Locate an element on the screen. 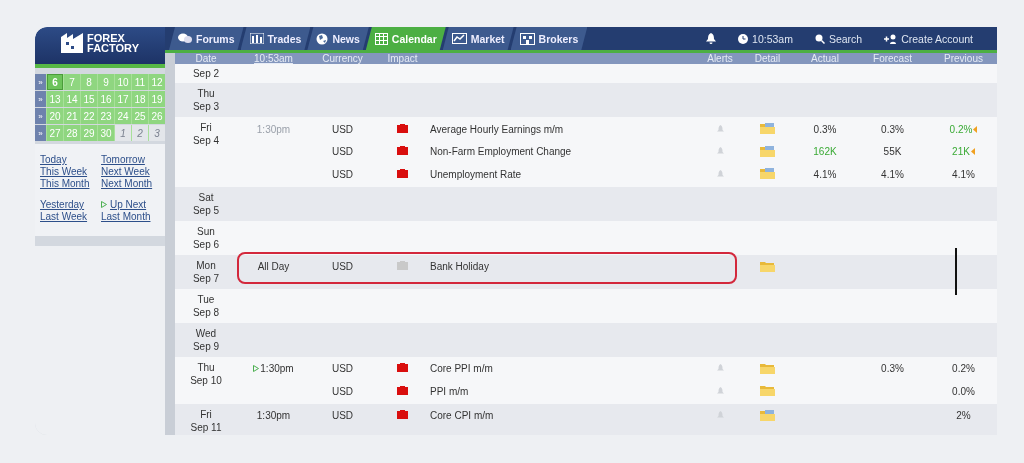 This screenshot has height=463, width=1024. column-header: Currency is located at coordinates (342, 58).